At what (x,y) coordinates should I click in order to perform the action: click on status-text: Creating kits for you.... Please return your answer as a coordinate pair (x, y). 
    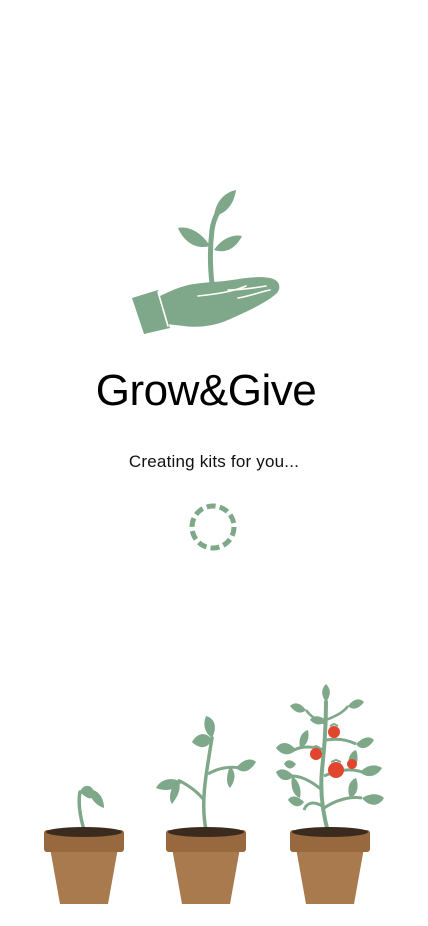
    Looking at the image, I should click on (214, 461).